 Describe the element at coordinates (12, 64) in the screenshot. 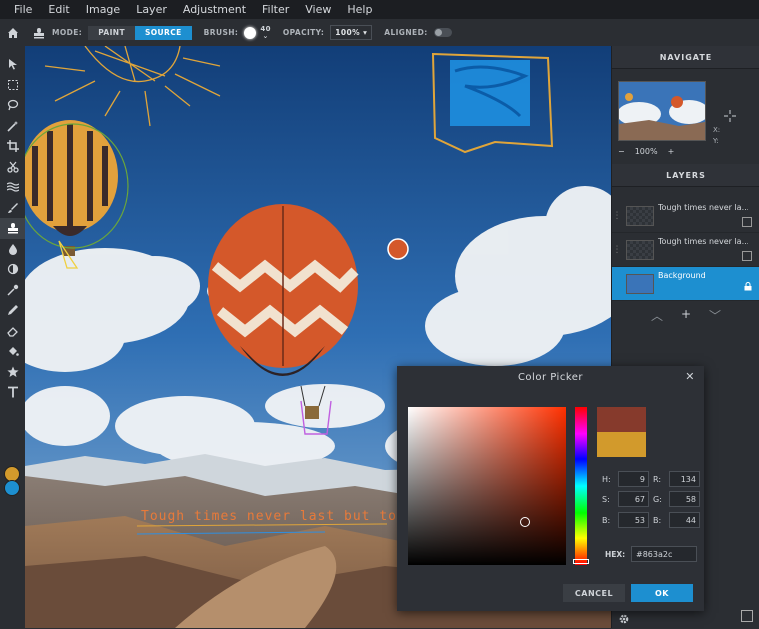

I see `select-arrow-icon` at that location.